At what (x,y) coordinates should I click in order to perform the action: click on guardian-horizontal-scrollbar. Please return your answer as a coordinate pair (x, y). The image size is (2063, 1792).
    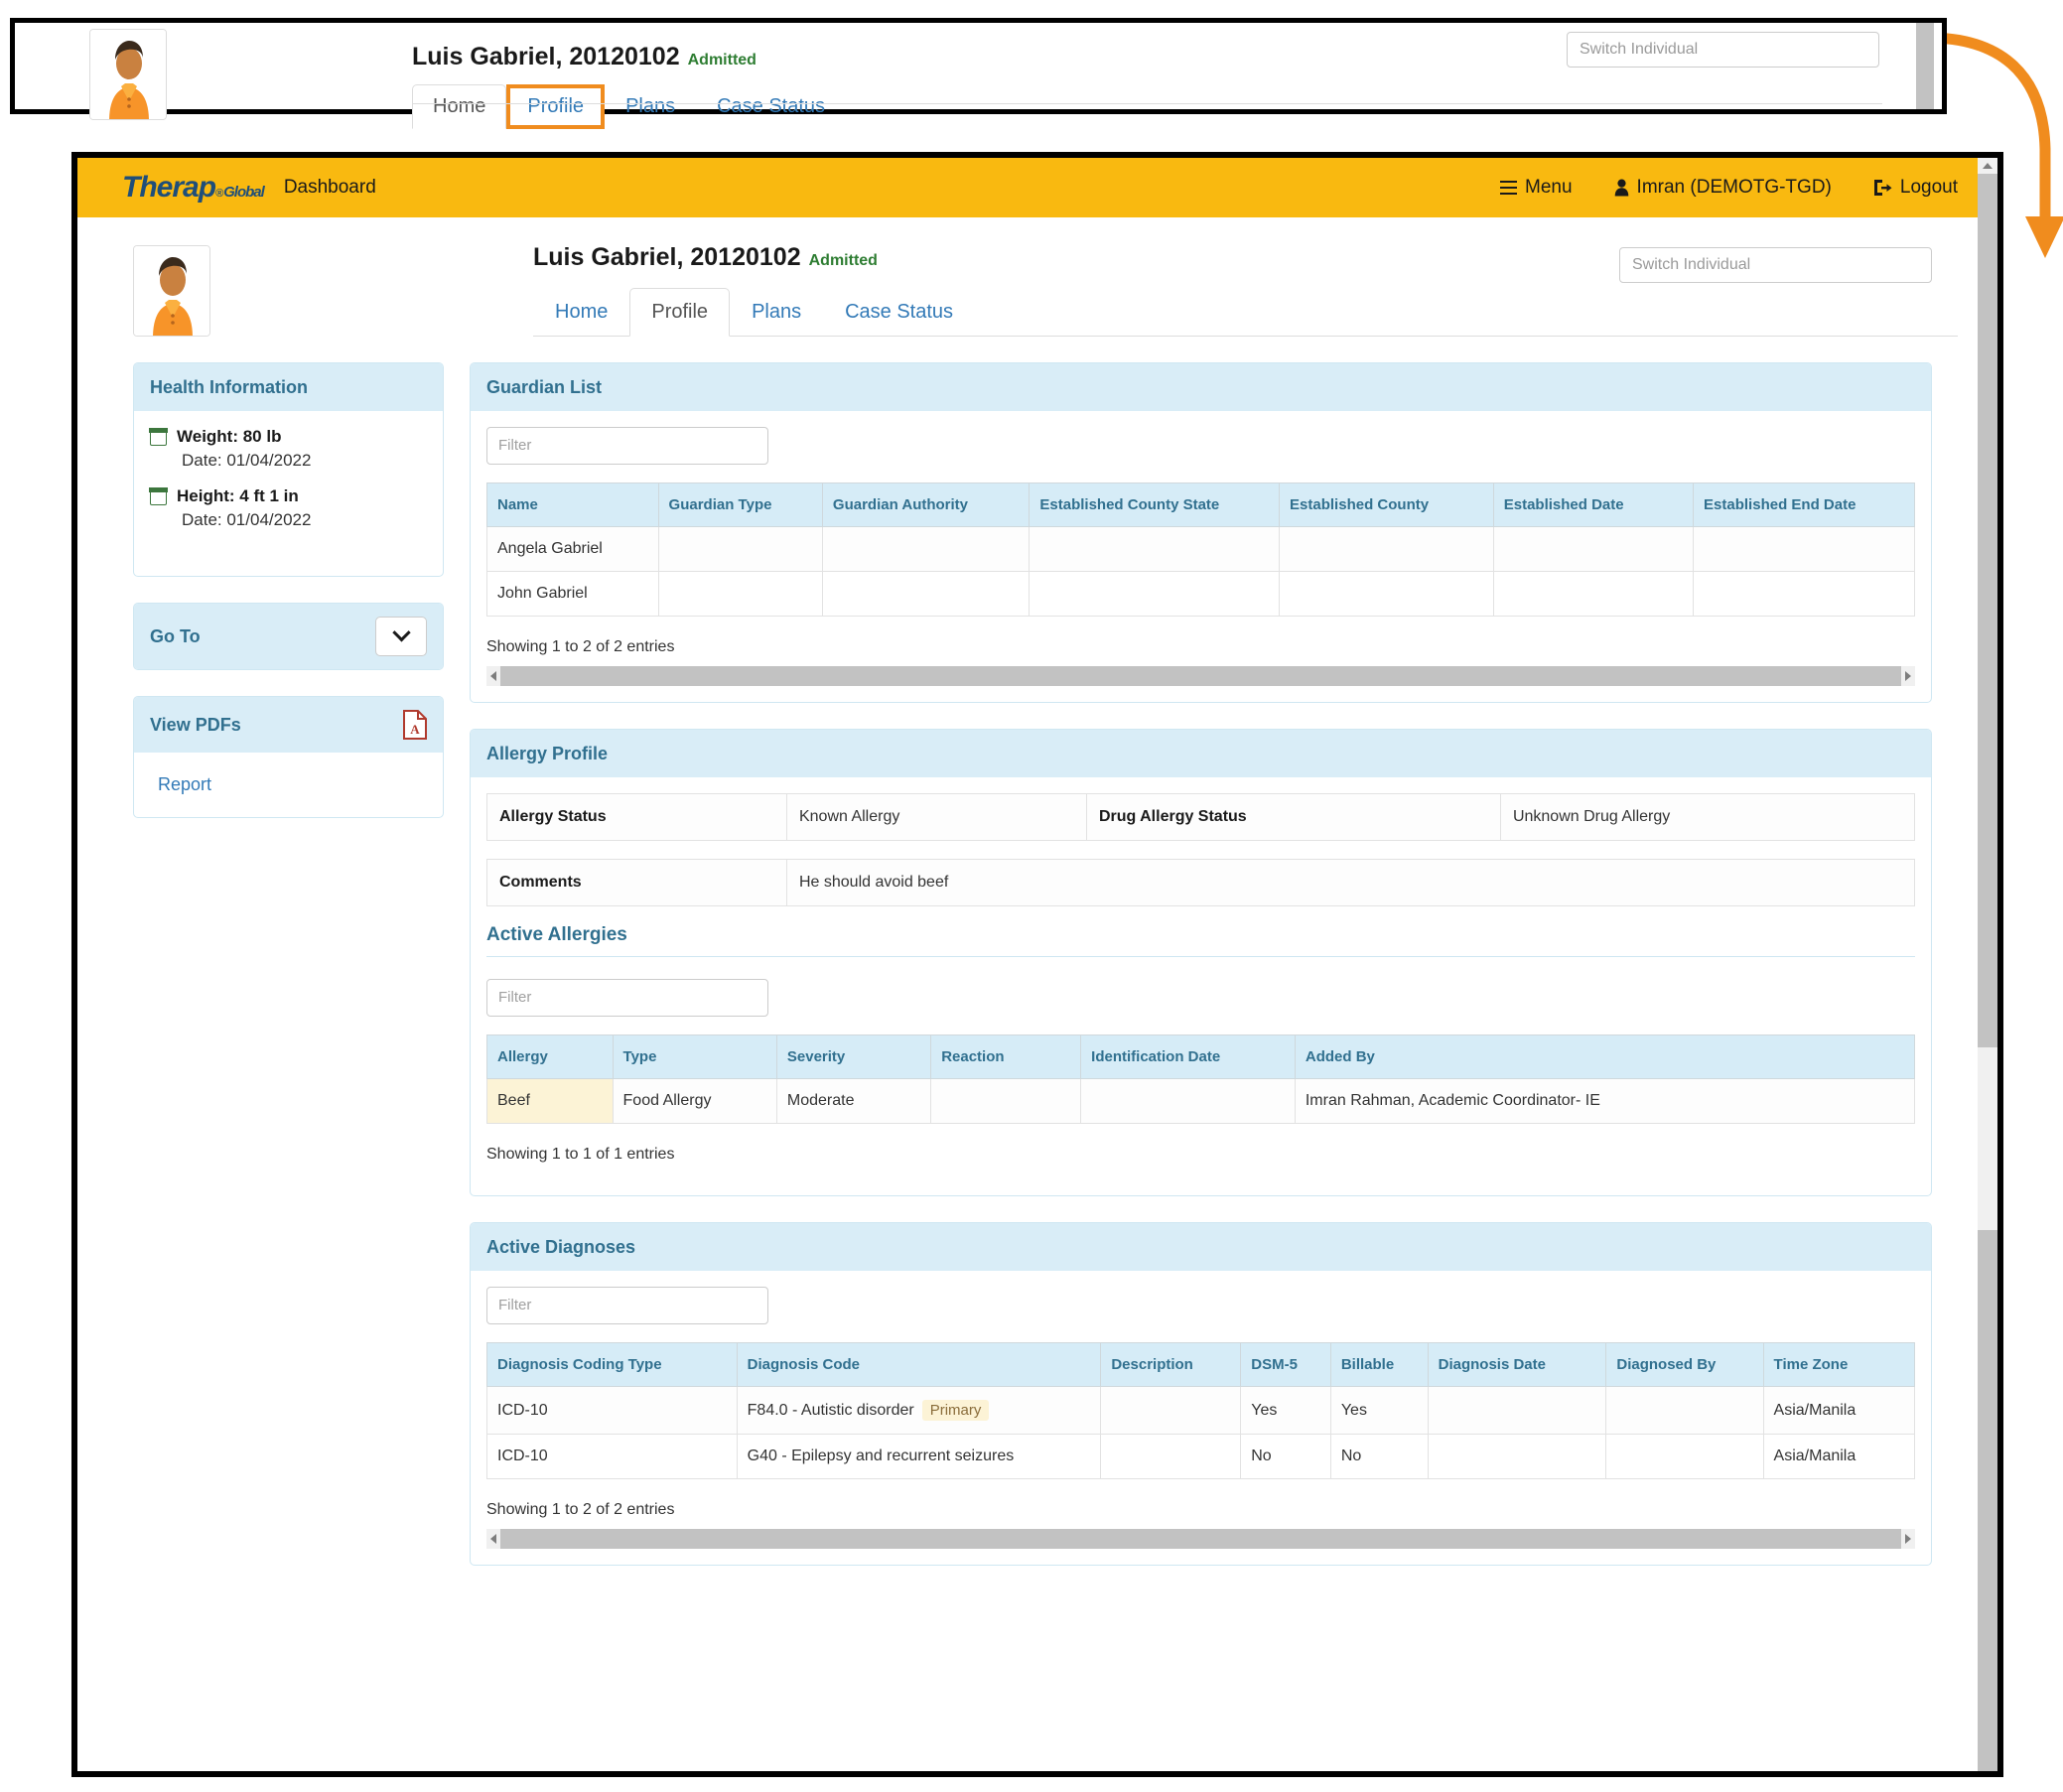
    Looking at the image, I should click on (1200, 676).